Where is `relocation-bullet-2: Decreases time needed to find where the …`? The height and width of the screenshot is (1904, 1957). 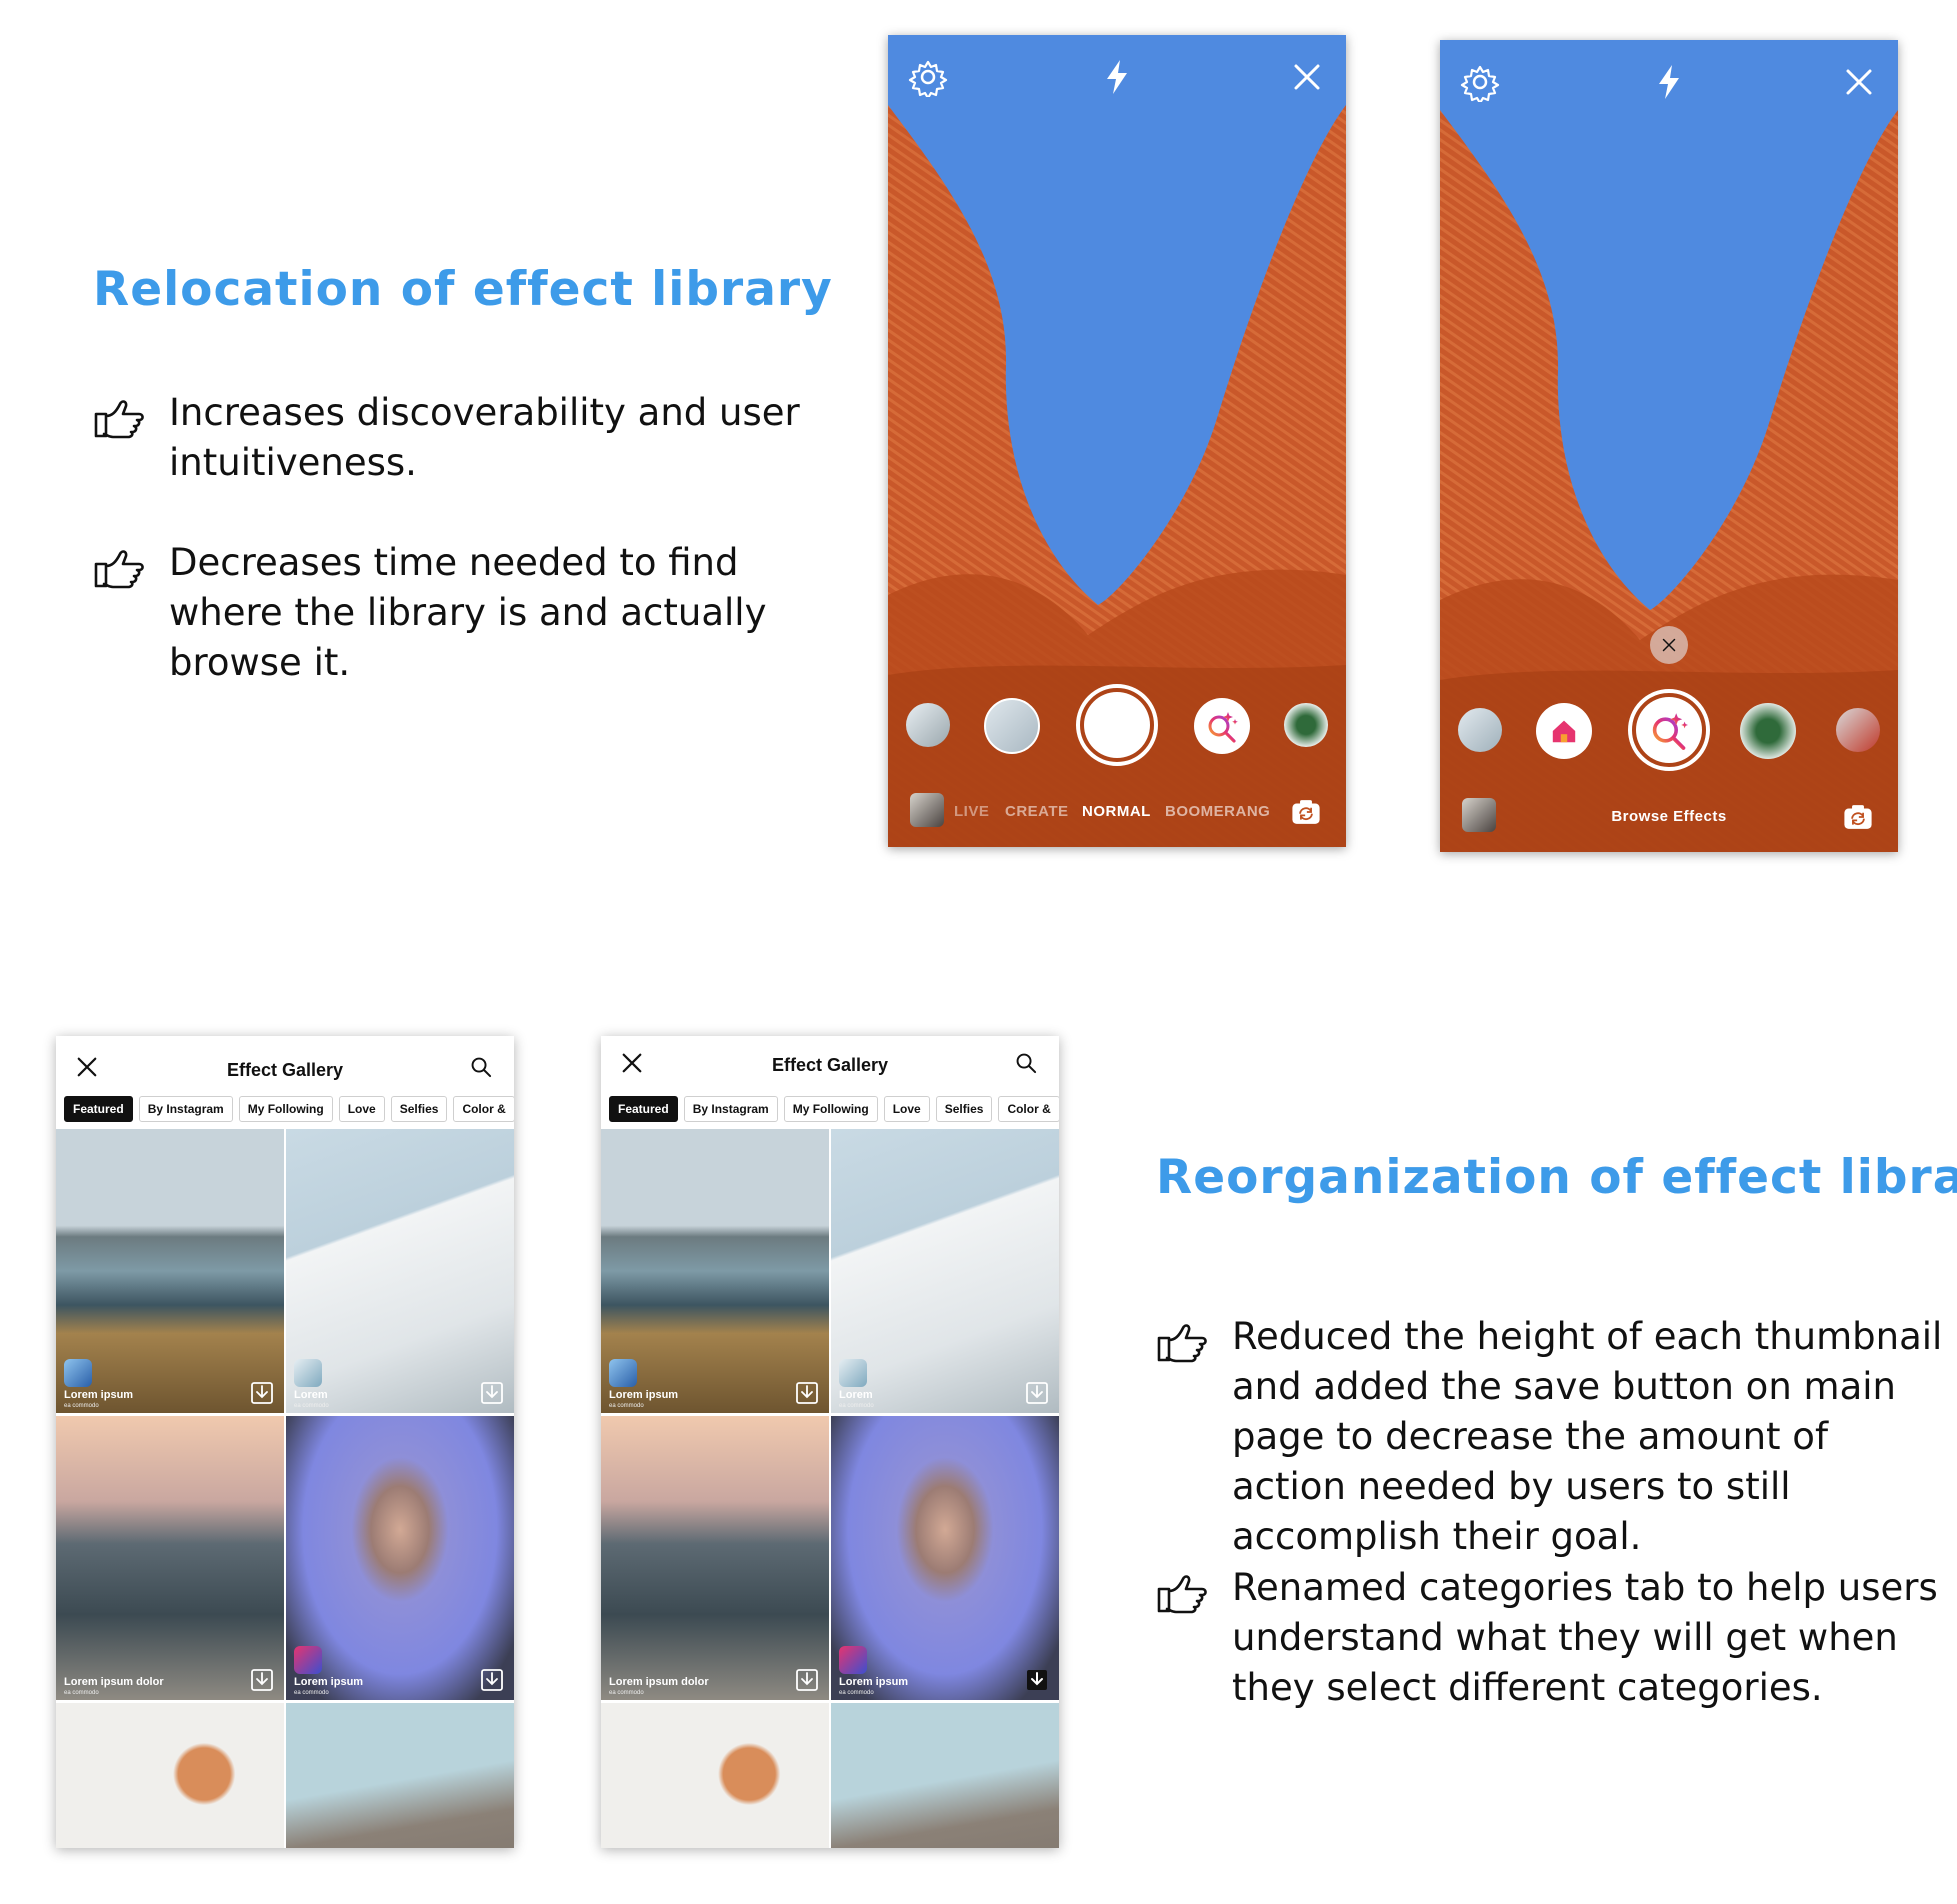 relocation-bullet-2: Decreases time needed to find where the … is located at coordinates (473, 613).